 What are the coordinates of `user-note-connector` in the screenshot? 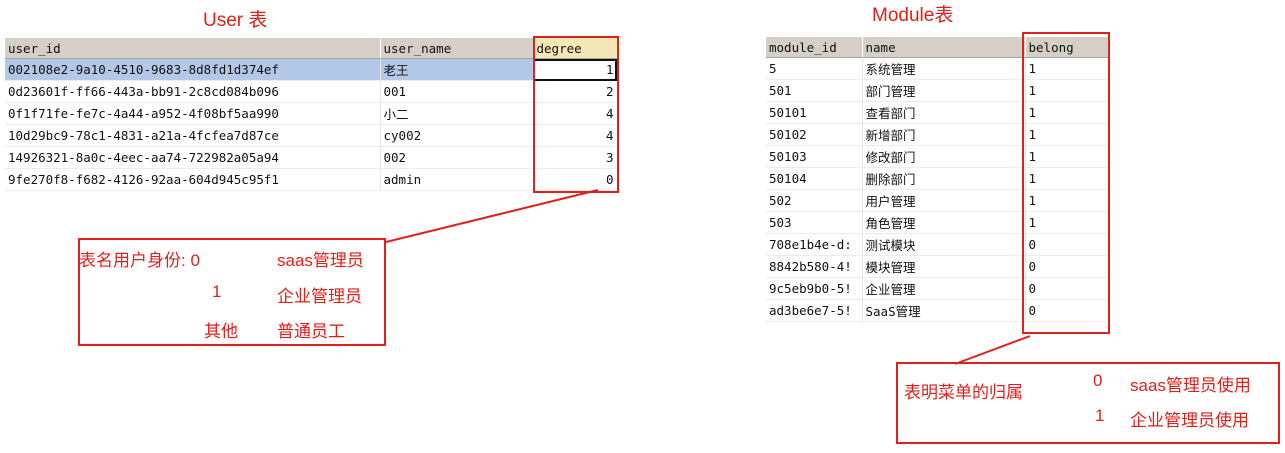 It's located at (492, 216).